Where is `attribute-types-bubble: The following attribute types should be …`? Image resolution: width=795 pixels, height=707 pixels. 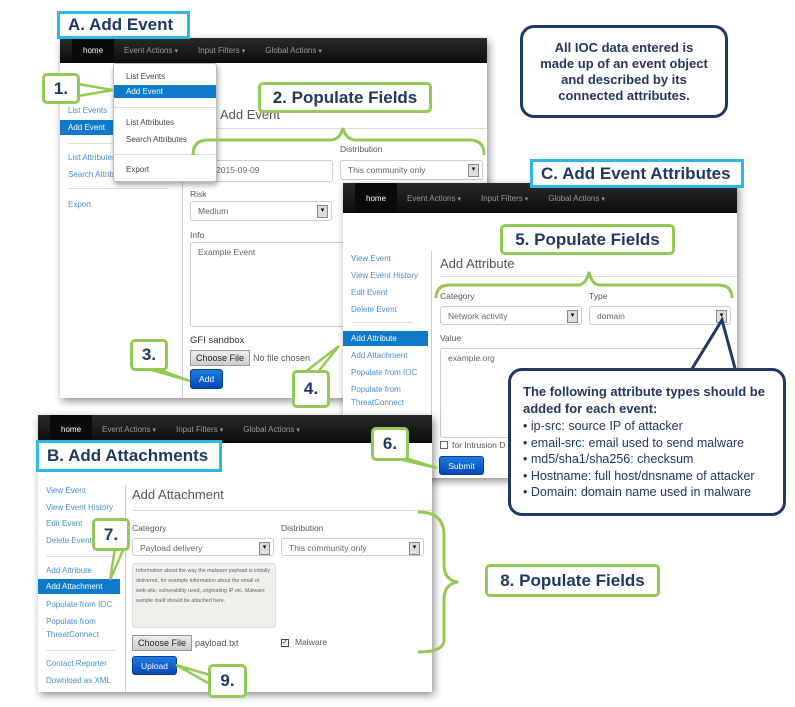
attribute-types-bubble: The following attribute types should be … is located at coordinates (647, 442).